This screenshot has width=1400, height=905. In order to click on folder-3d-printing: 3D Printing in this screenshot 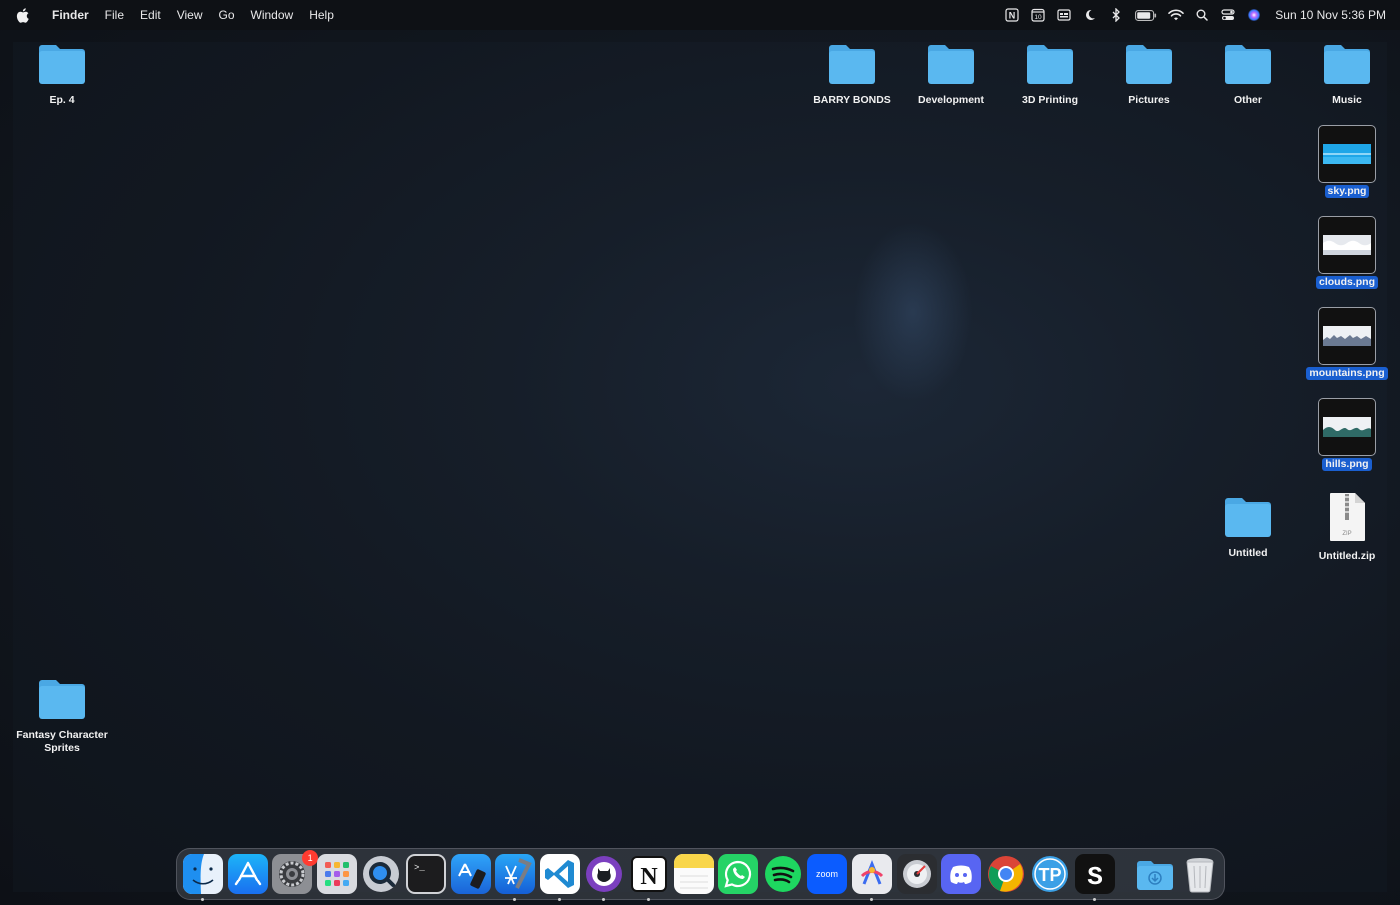, I will do `click(1050, 74)`.